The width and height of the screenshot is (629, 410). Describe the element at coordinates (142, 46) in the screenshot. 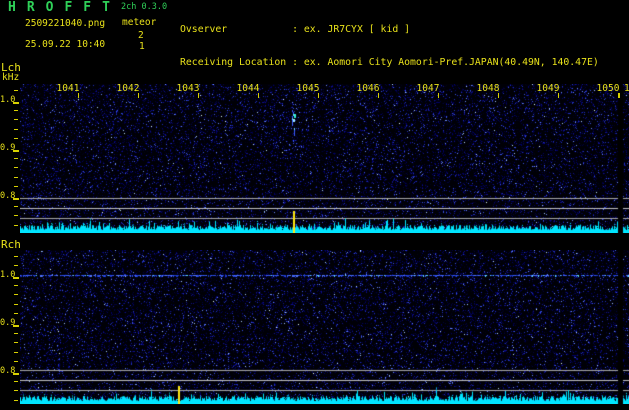

I see `rch-meteor-count: 1` at that location.